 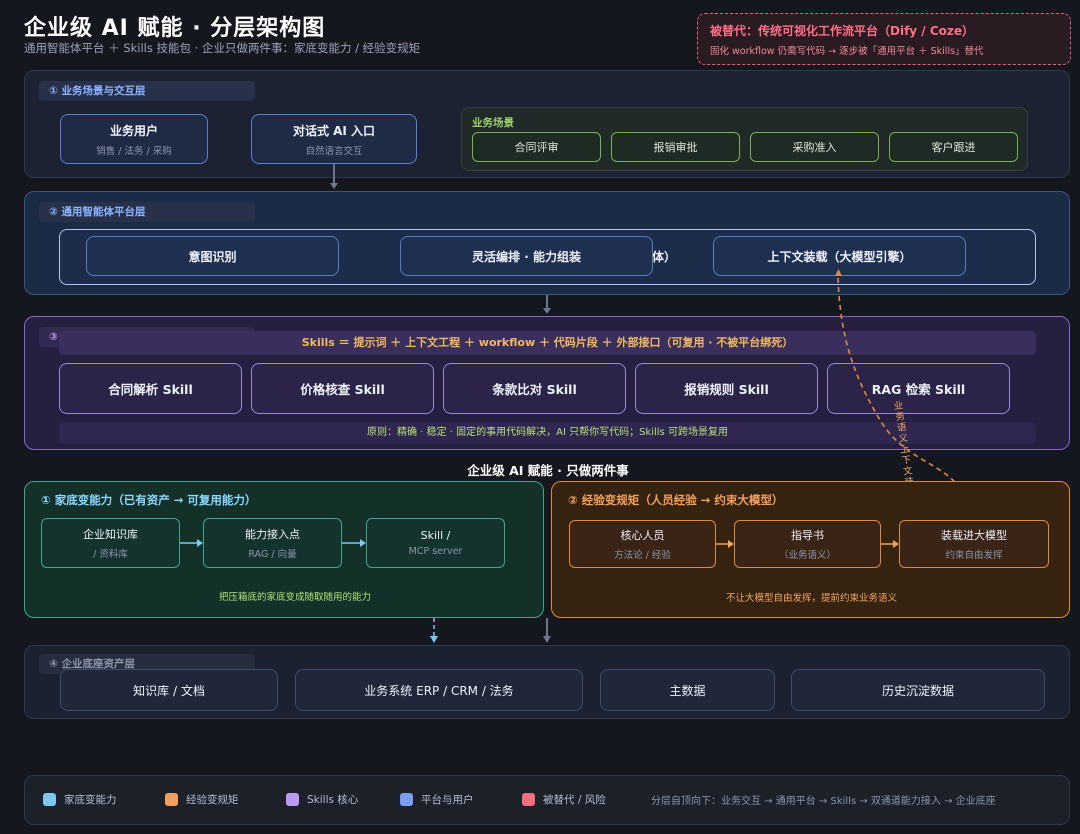 I want to click on legend-item: 家底变能力, so click(x=80, y=799).